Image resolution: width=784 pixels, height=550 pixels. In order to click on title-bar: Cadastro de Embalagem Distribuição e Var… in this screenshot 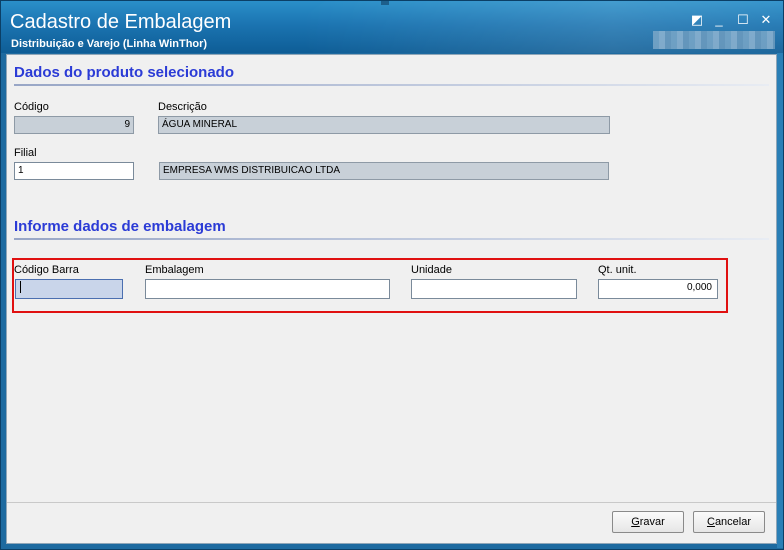, I will do `click(392, 27)`.